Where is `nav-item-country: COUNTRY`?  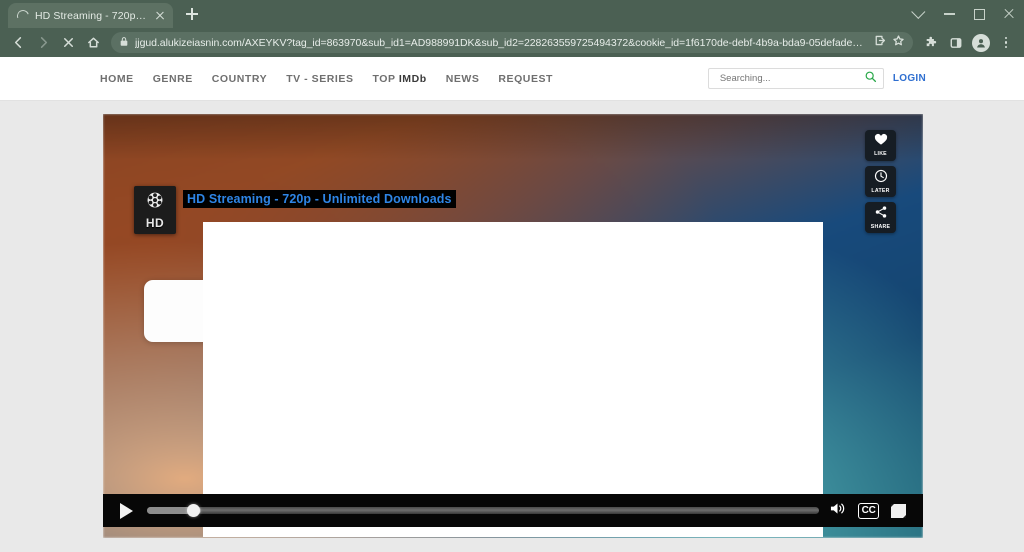 nav-item-country: COUNTRY is located at coordinates (239, 79).